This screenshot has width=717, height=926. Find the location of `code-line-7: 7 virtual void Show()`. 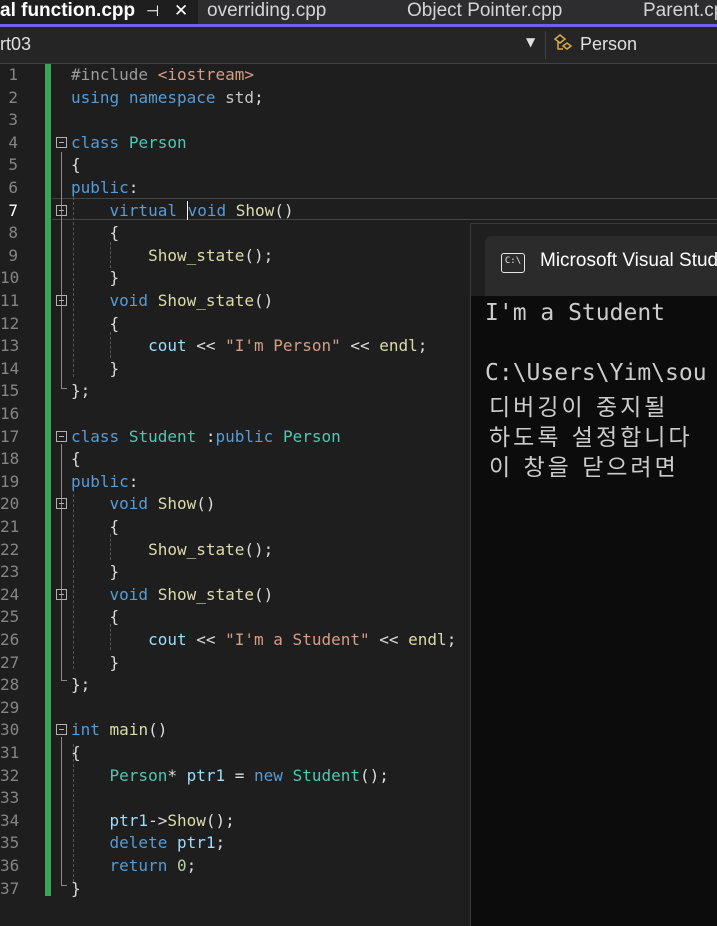

code-line-7: 7 virtual void Show() is located at coordinates (358, 211).